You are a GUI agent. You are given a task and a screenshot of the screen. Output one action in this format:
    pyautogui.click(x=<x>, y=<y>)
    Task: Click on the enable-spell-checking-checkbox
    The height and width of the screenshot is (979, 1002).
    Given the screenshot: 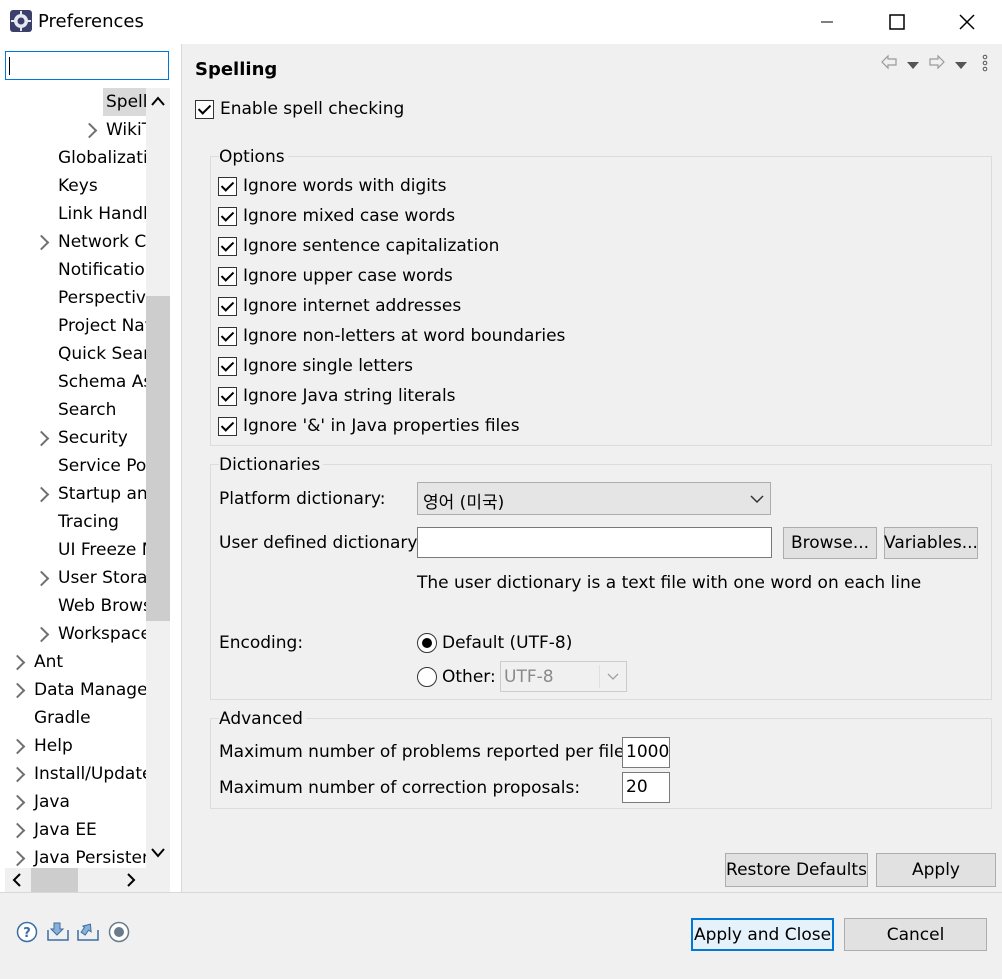 What is the action you would take?
    pyautogui.click(x=204, y=109)
    